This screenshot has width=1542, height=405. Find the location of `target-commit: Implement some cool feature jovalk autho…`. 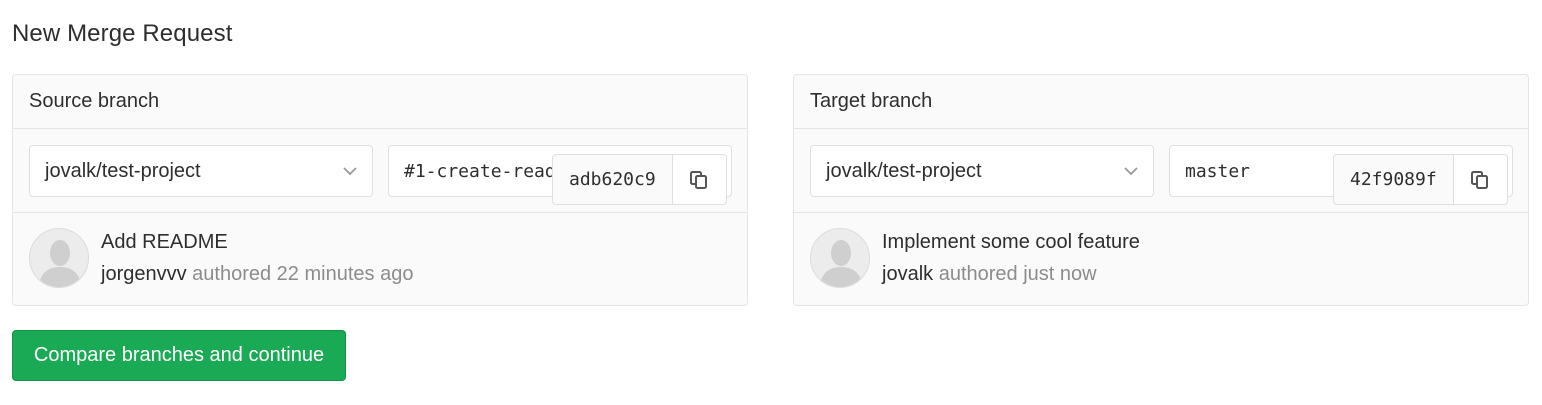

target-commit: Implement some cool feature jovalk autho… is located at coordinates (1161, 259).